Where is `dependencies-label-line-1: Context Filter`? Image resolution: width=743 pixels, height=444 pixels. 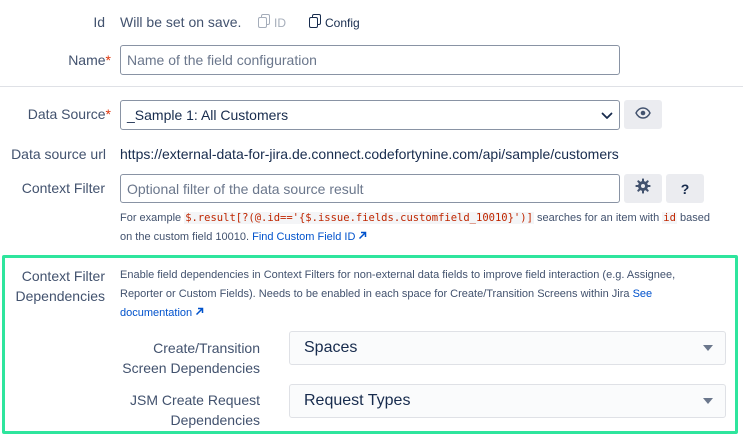
dependencies-label-line-1: Context Filter is located at coordinates (63, 276).